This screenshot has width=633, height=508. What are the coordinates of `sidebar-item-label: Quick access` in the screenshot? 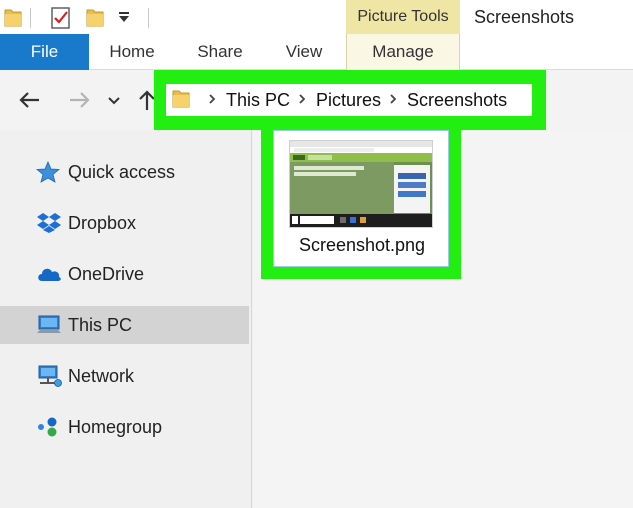 It's located at (122, 171).